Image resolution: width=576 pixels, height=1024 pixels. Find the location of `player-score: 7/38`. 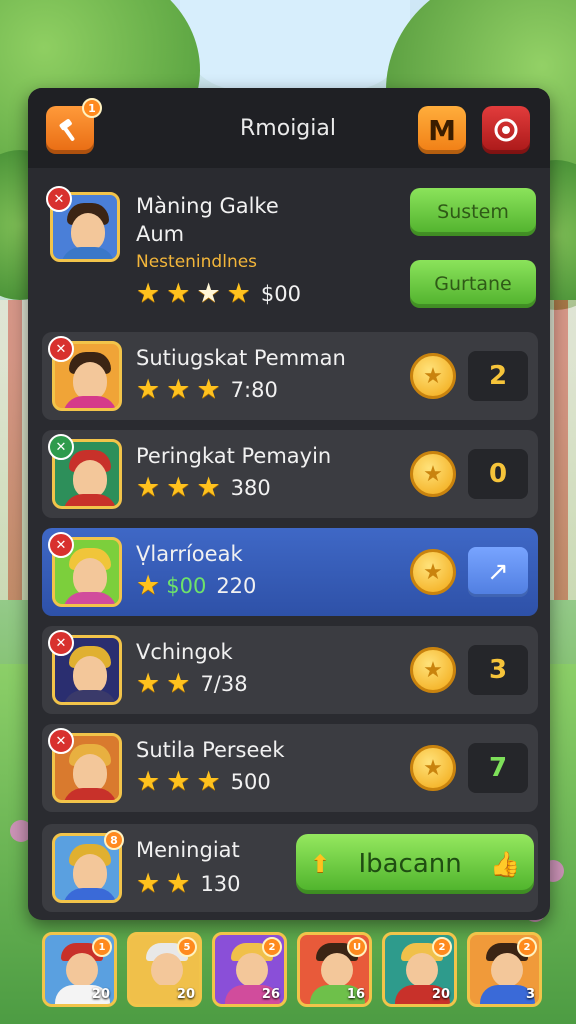

player-score: 7/38 is located at coordinates (224, 683).